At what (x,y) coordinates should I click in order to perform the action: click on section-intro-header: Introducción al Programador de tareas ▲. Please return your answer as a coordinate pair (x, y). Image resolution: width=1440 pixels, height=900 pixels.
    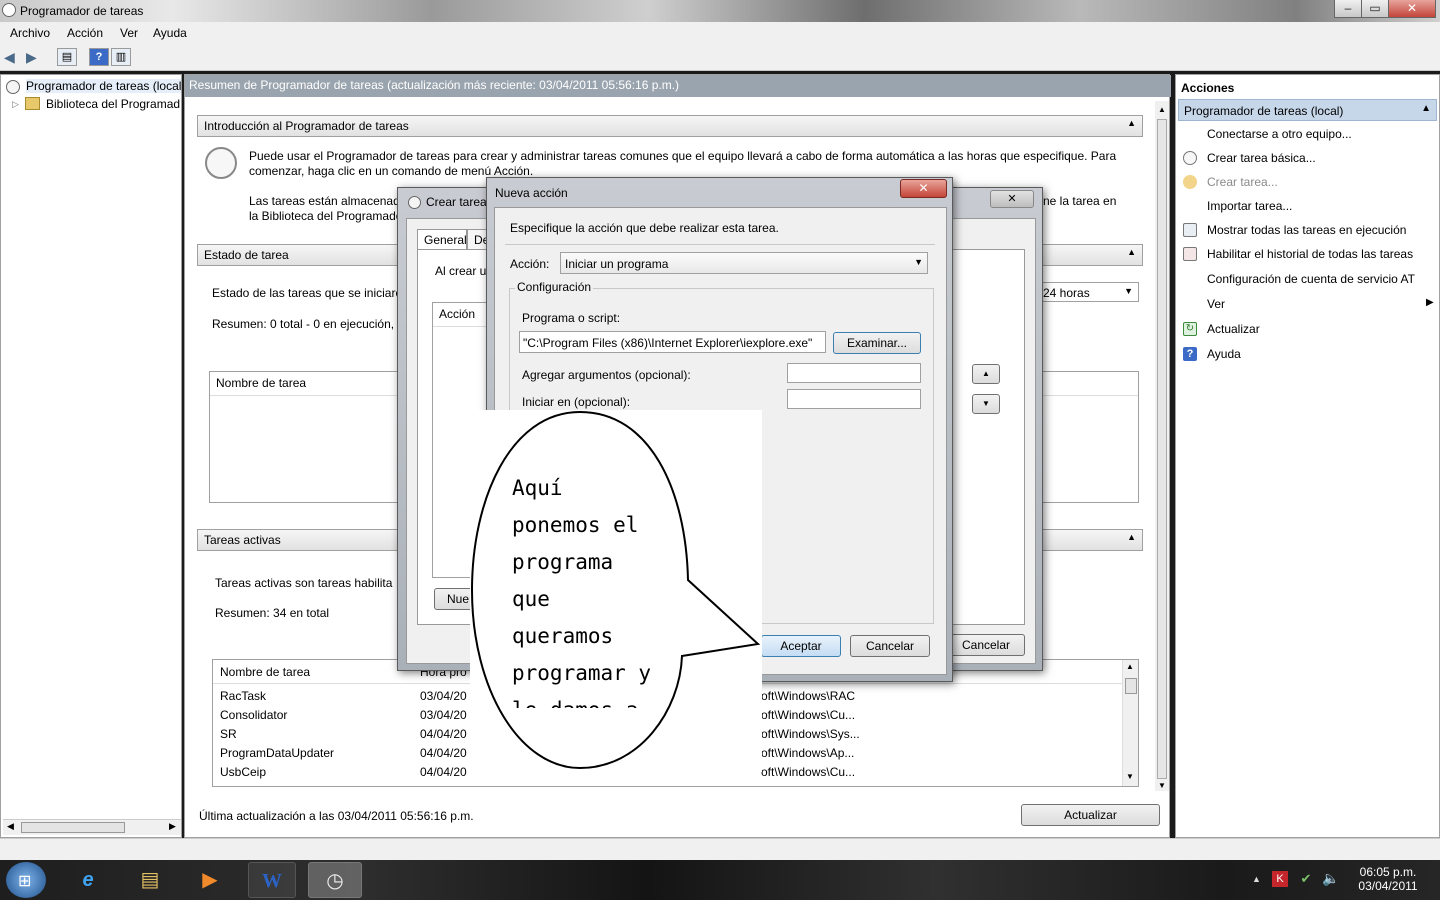
    Looking at the image, I should click on (670, 126).